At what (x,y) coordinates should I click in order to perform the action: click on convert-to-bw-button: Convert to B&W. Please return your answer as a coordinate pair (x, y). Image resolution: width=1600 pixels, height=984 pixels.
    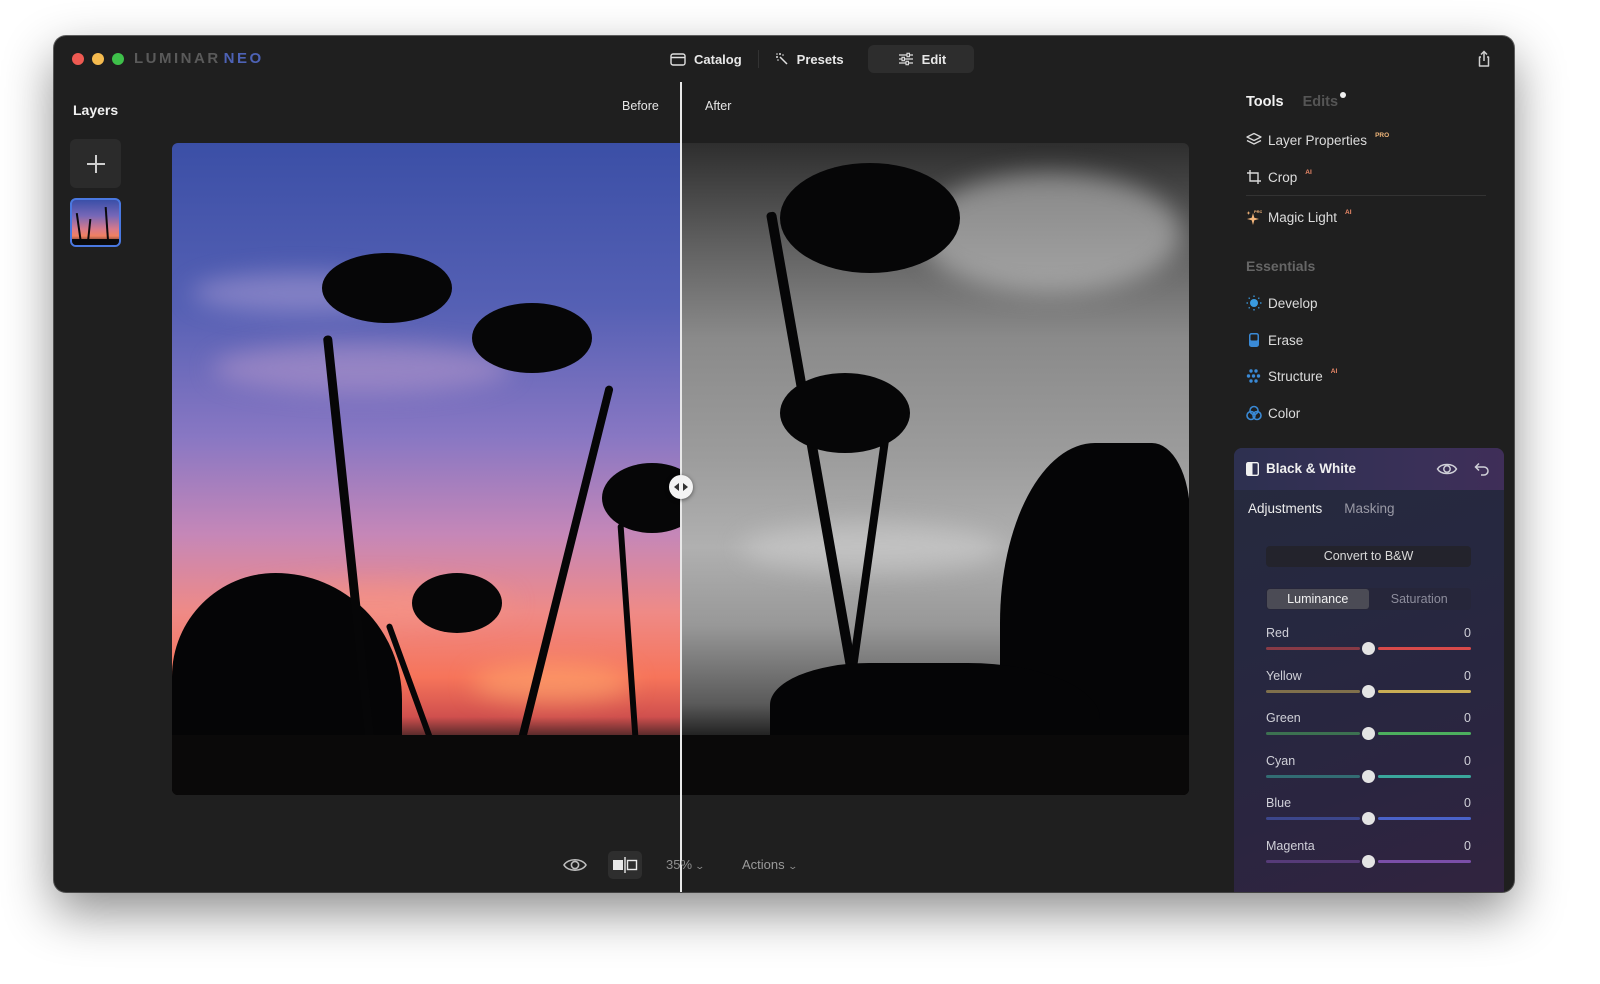
    Looking at the image, I should click on (1368, 556).